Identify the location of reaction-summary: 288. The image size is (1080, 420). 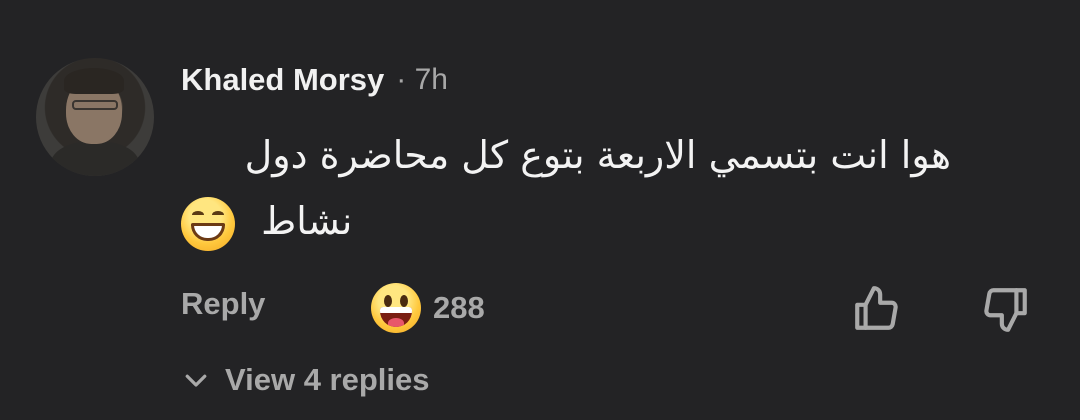
(428, 308).